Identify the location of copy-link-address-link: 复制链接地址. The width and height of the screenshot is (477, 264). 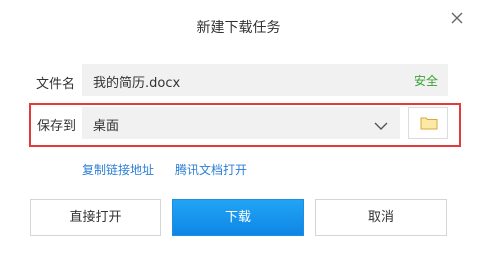
(118, 169).